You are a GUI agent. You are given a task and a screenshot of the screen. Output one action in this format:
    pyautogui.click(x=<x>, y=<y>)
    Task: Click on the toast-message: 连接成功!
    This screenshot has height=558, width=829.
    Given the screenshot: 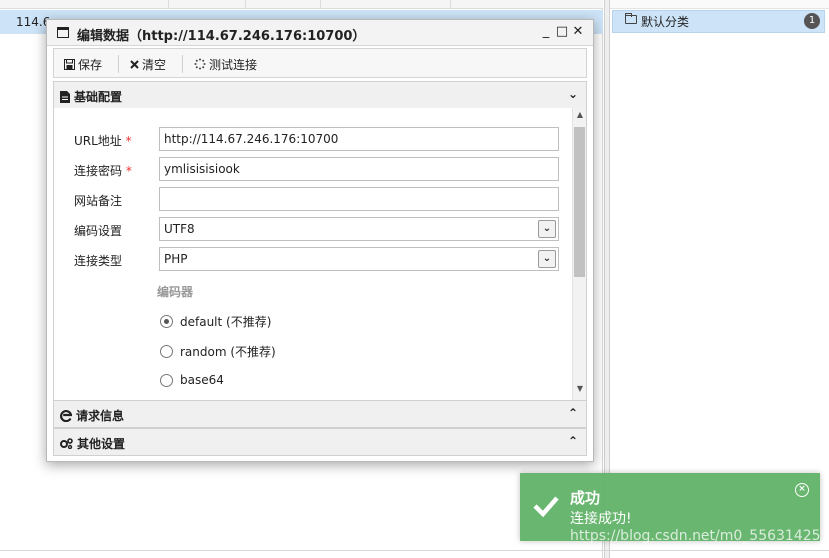 What is the action you would take?
    pyautogui.click(x=601, y=519)
    